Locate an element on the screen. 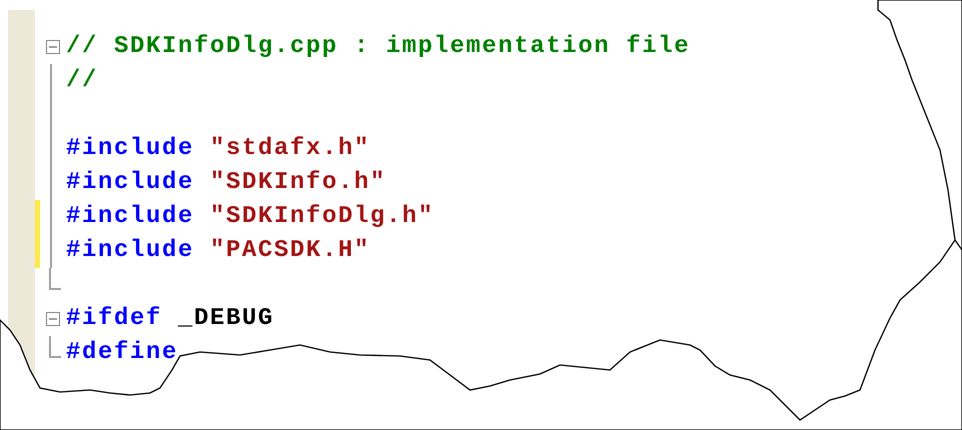 The width and height of the screenshot is (962, 430). code-line: // is located at coordinates (81, 81).